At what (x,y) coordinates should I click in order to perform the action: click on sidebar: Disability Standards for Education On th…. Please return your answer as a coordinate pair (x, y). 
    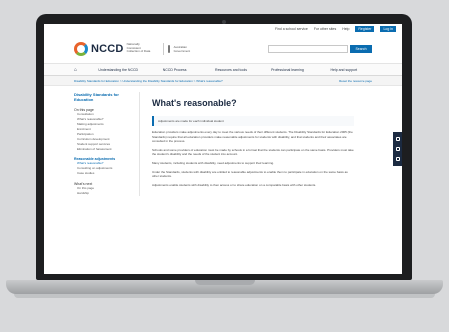
    Looking at the image, I should click on (107, 144).